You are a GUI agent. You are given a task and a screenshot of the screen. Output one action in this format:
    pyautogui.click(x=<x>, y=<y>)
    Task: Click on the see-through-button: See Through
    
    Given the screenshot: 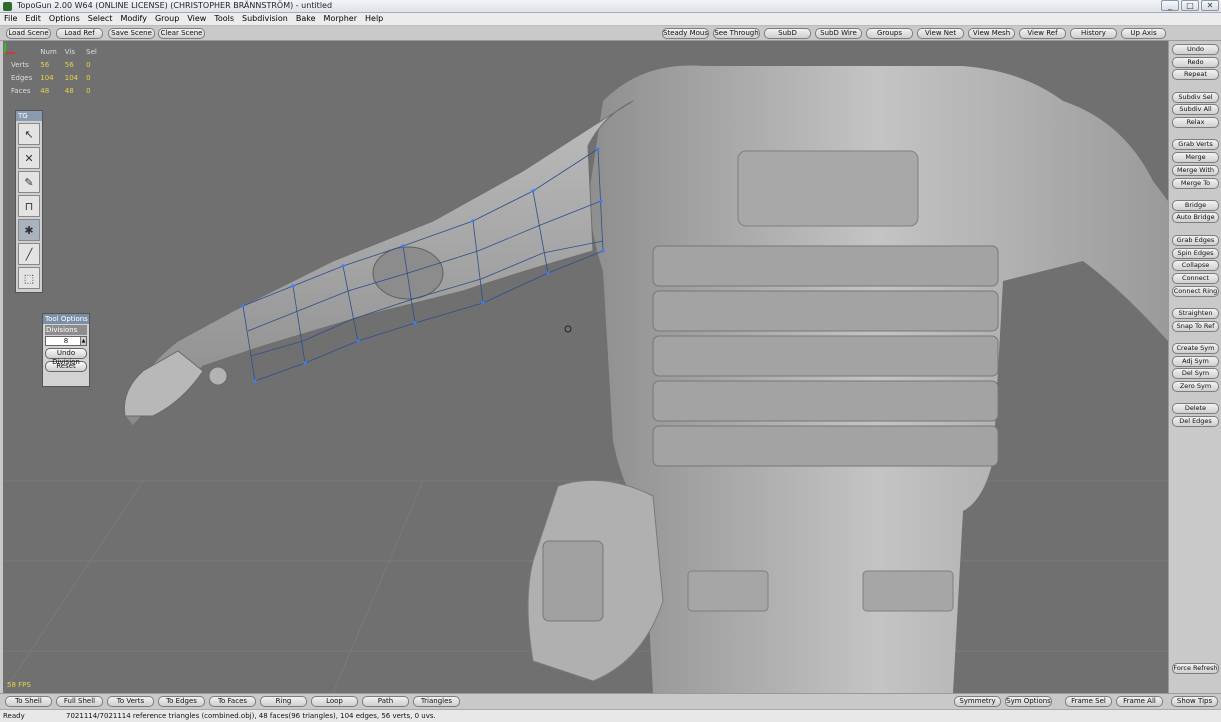 What is the action you would take?
    pyautogui.click(x=736, y=33)
    